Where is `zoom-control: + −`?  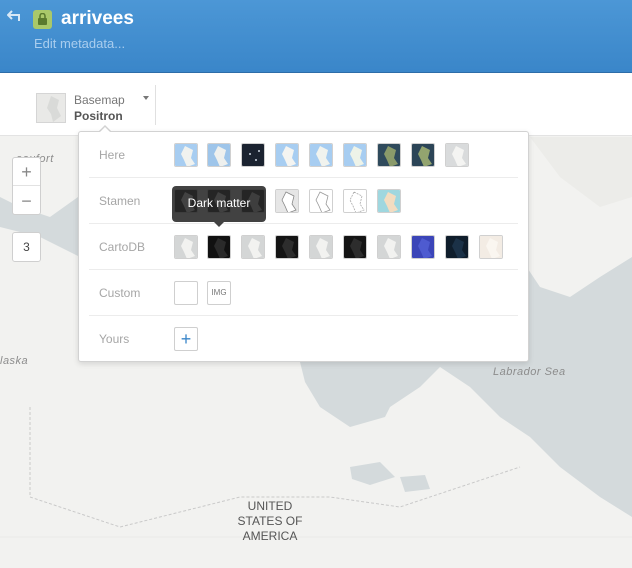
zoom-control: + − is located at coordinates (26, 186).